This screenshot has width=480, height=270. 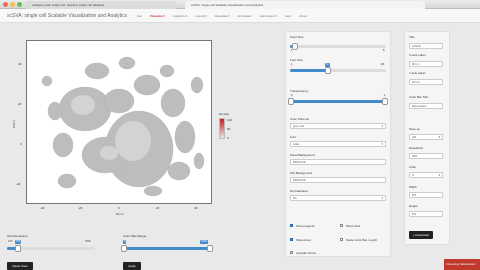 I want to click on nav-item: Help, so click(x=288, y=16).